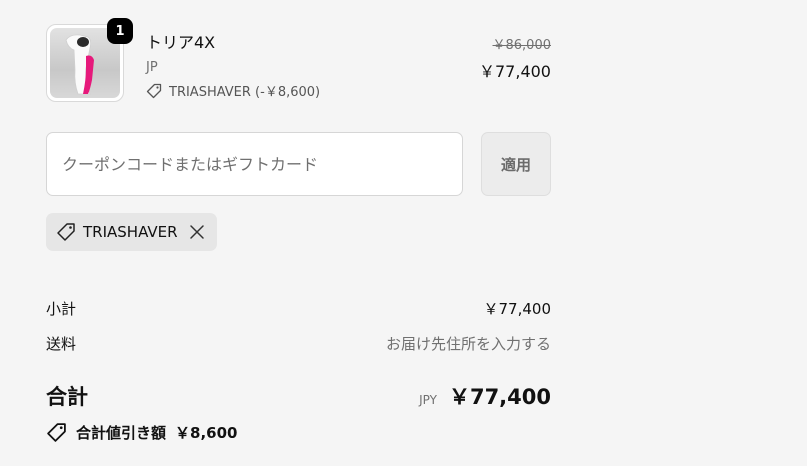 Image resolution: width=807 pixels, height=466 pixels. Describe the element at coordinates (515, 58) in the screenshot. I see `product-prices: ￥86,000 ￥77,400` at that location.